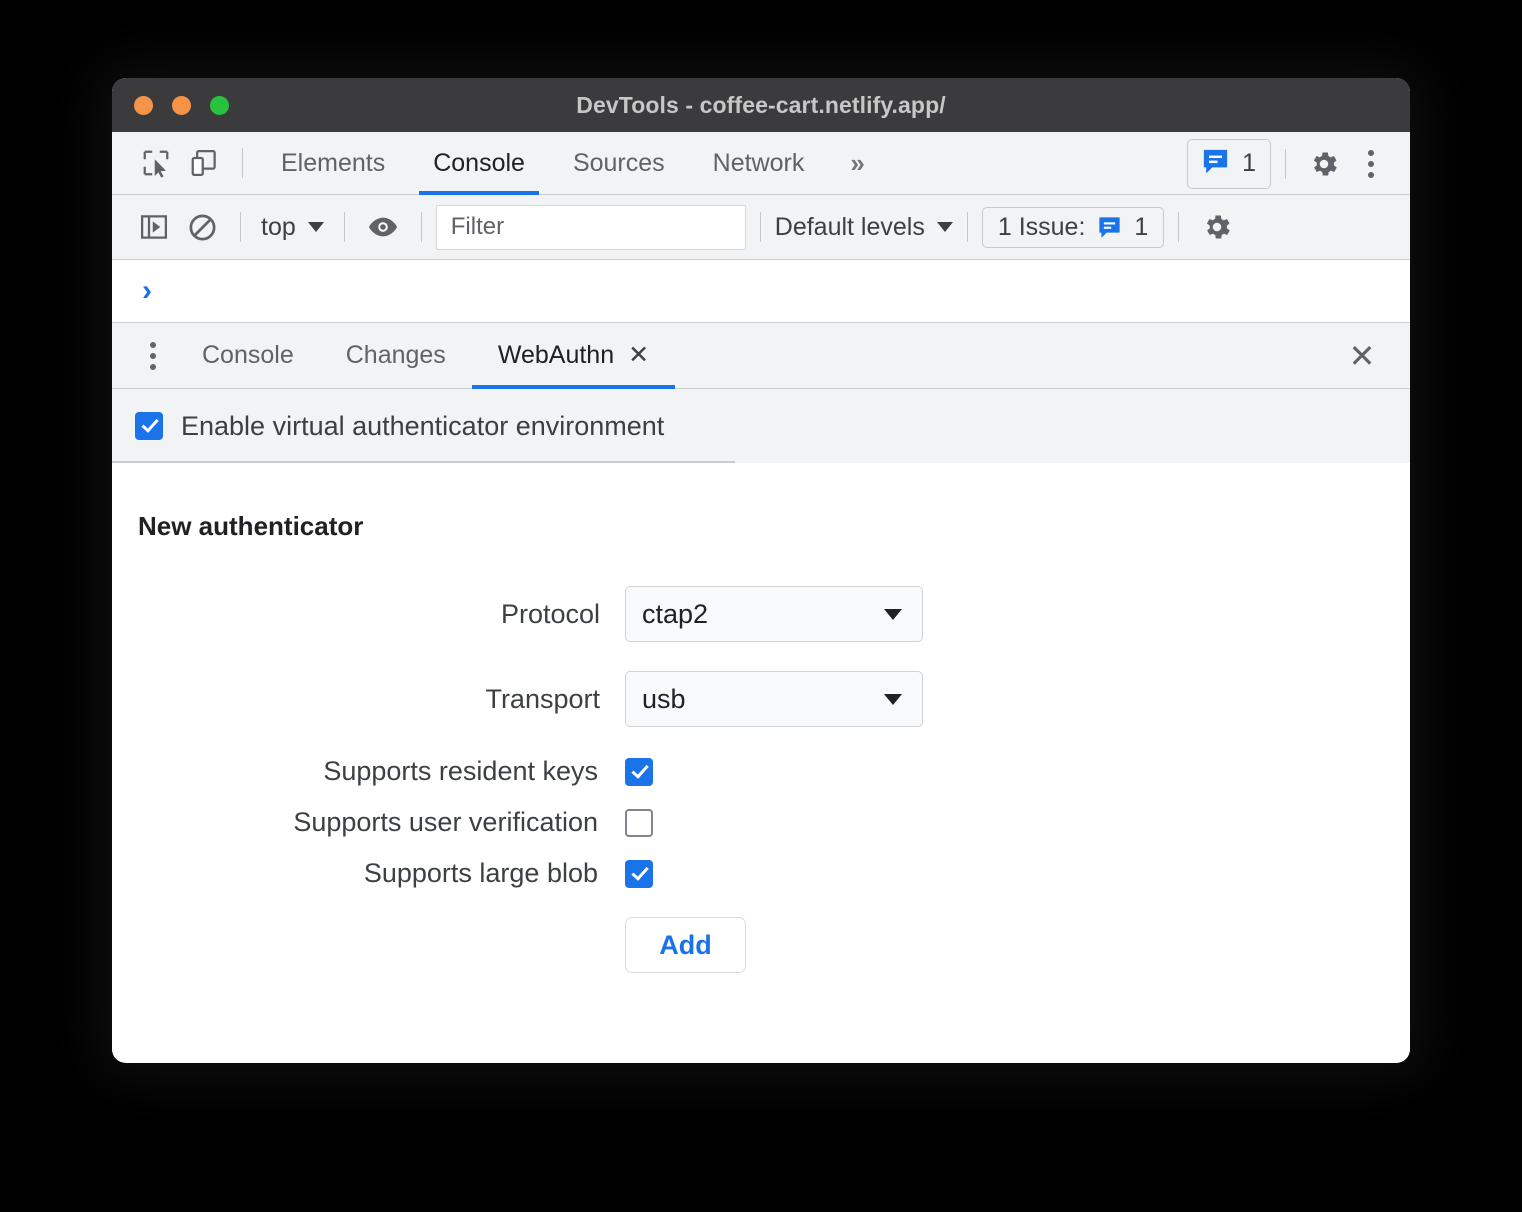 Image resolution: width=1522 pixels, height=1212 pixels. I want to click on supports-resident-keys-label: Supports resident keys, so click(460, 771).